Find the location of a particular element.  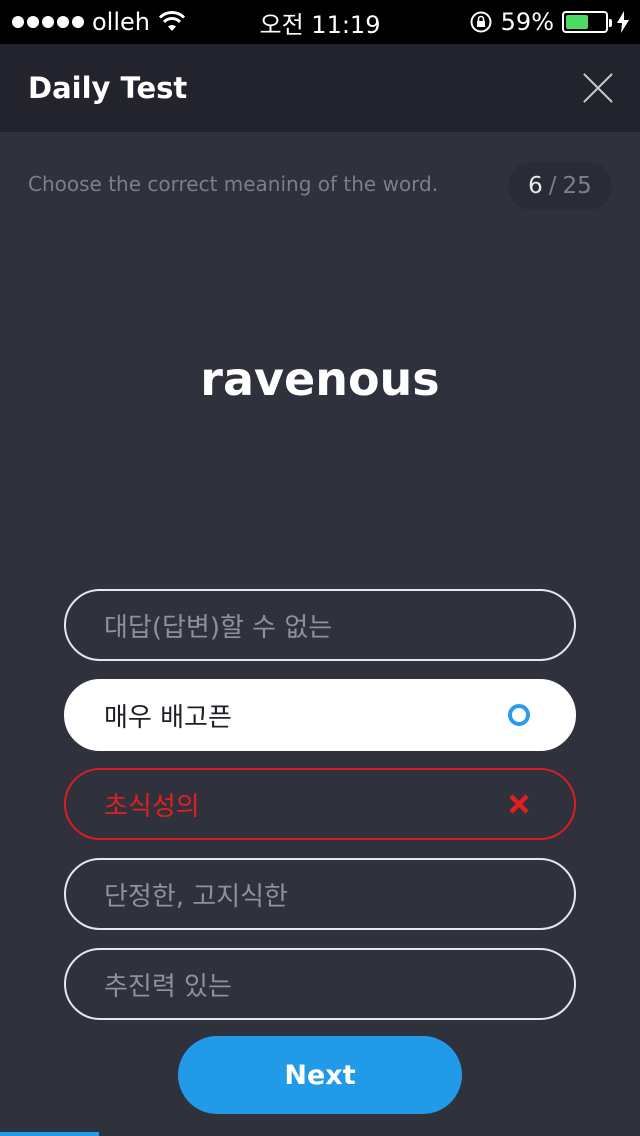

answer-option-label: 추진력 있는 is located at coordinates (168, 986).